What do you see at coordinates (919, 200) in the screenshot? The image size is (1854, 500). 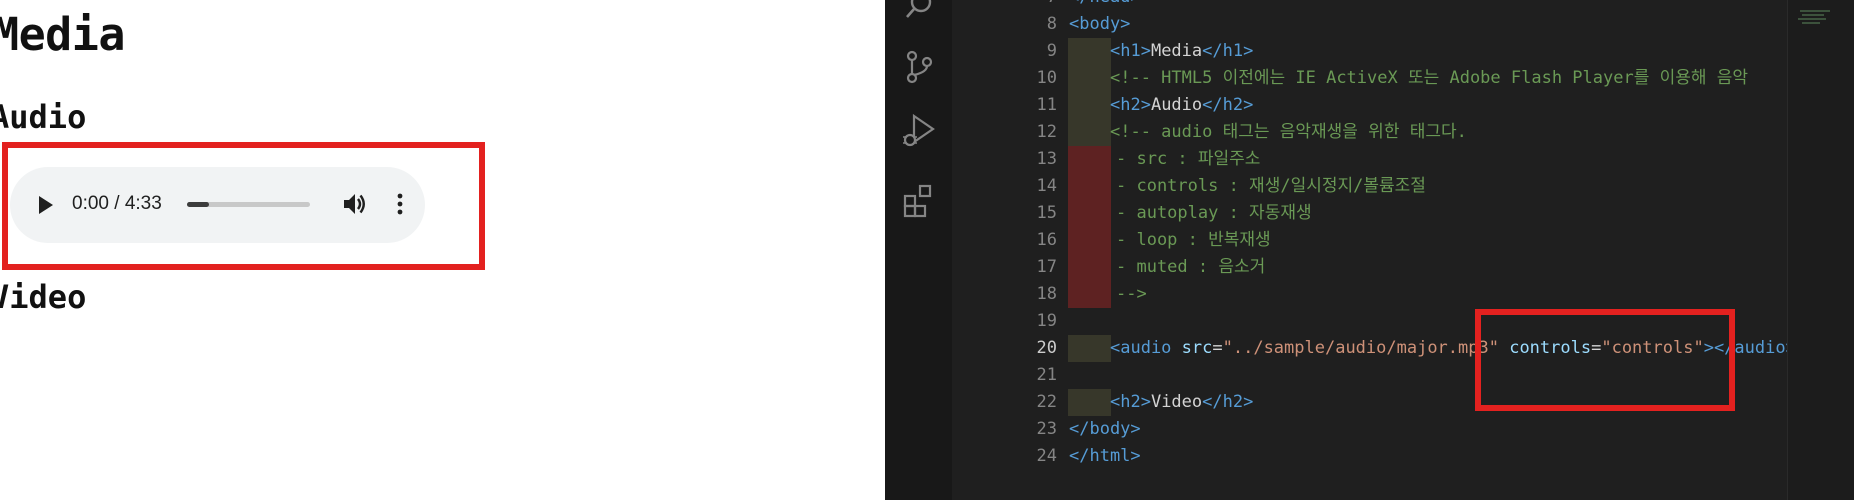 I see `extensions-icon` at bounding box center [919, 200].